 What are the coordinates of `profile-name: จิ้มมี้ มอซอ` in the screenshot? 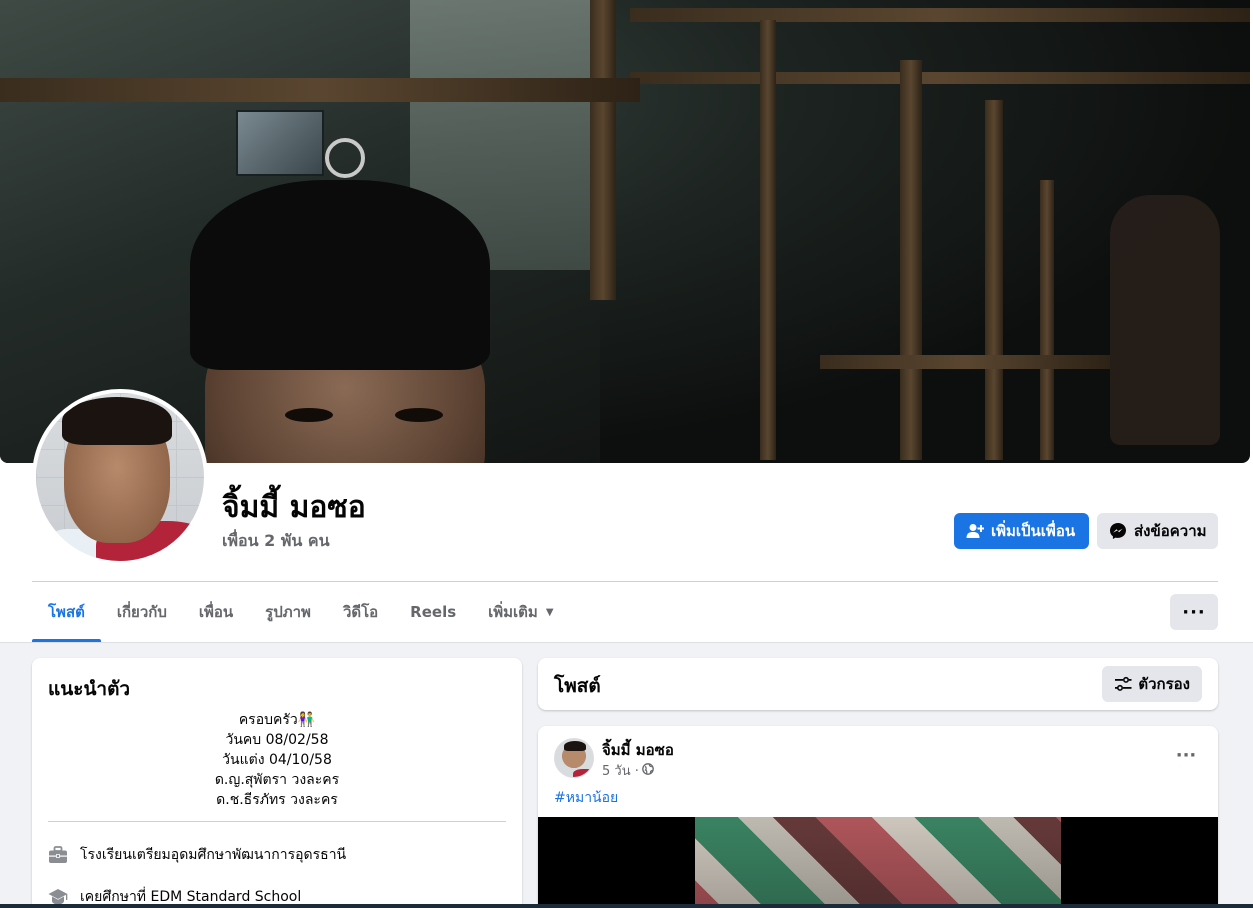 It's located at (294, 507).